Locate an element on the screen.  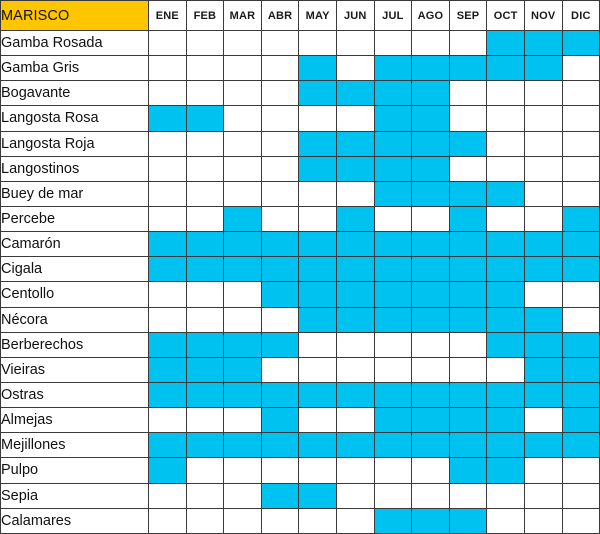
species-name-cell: Sepia is located at coordinates (74, 495).